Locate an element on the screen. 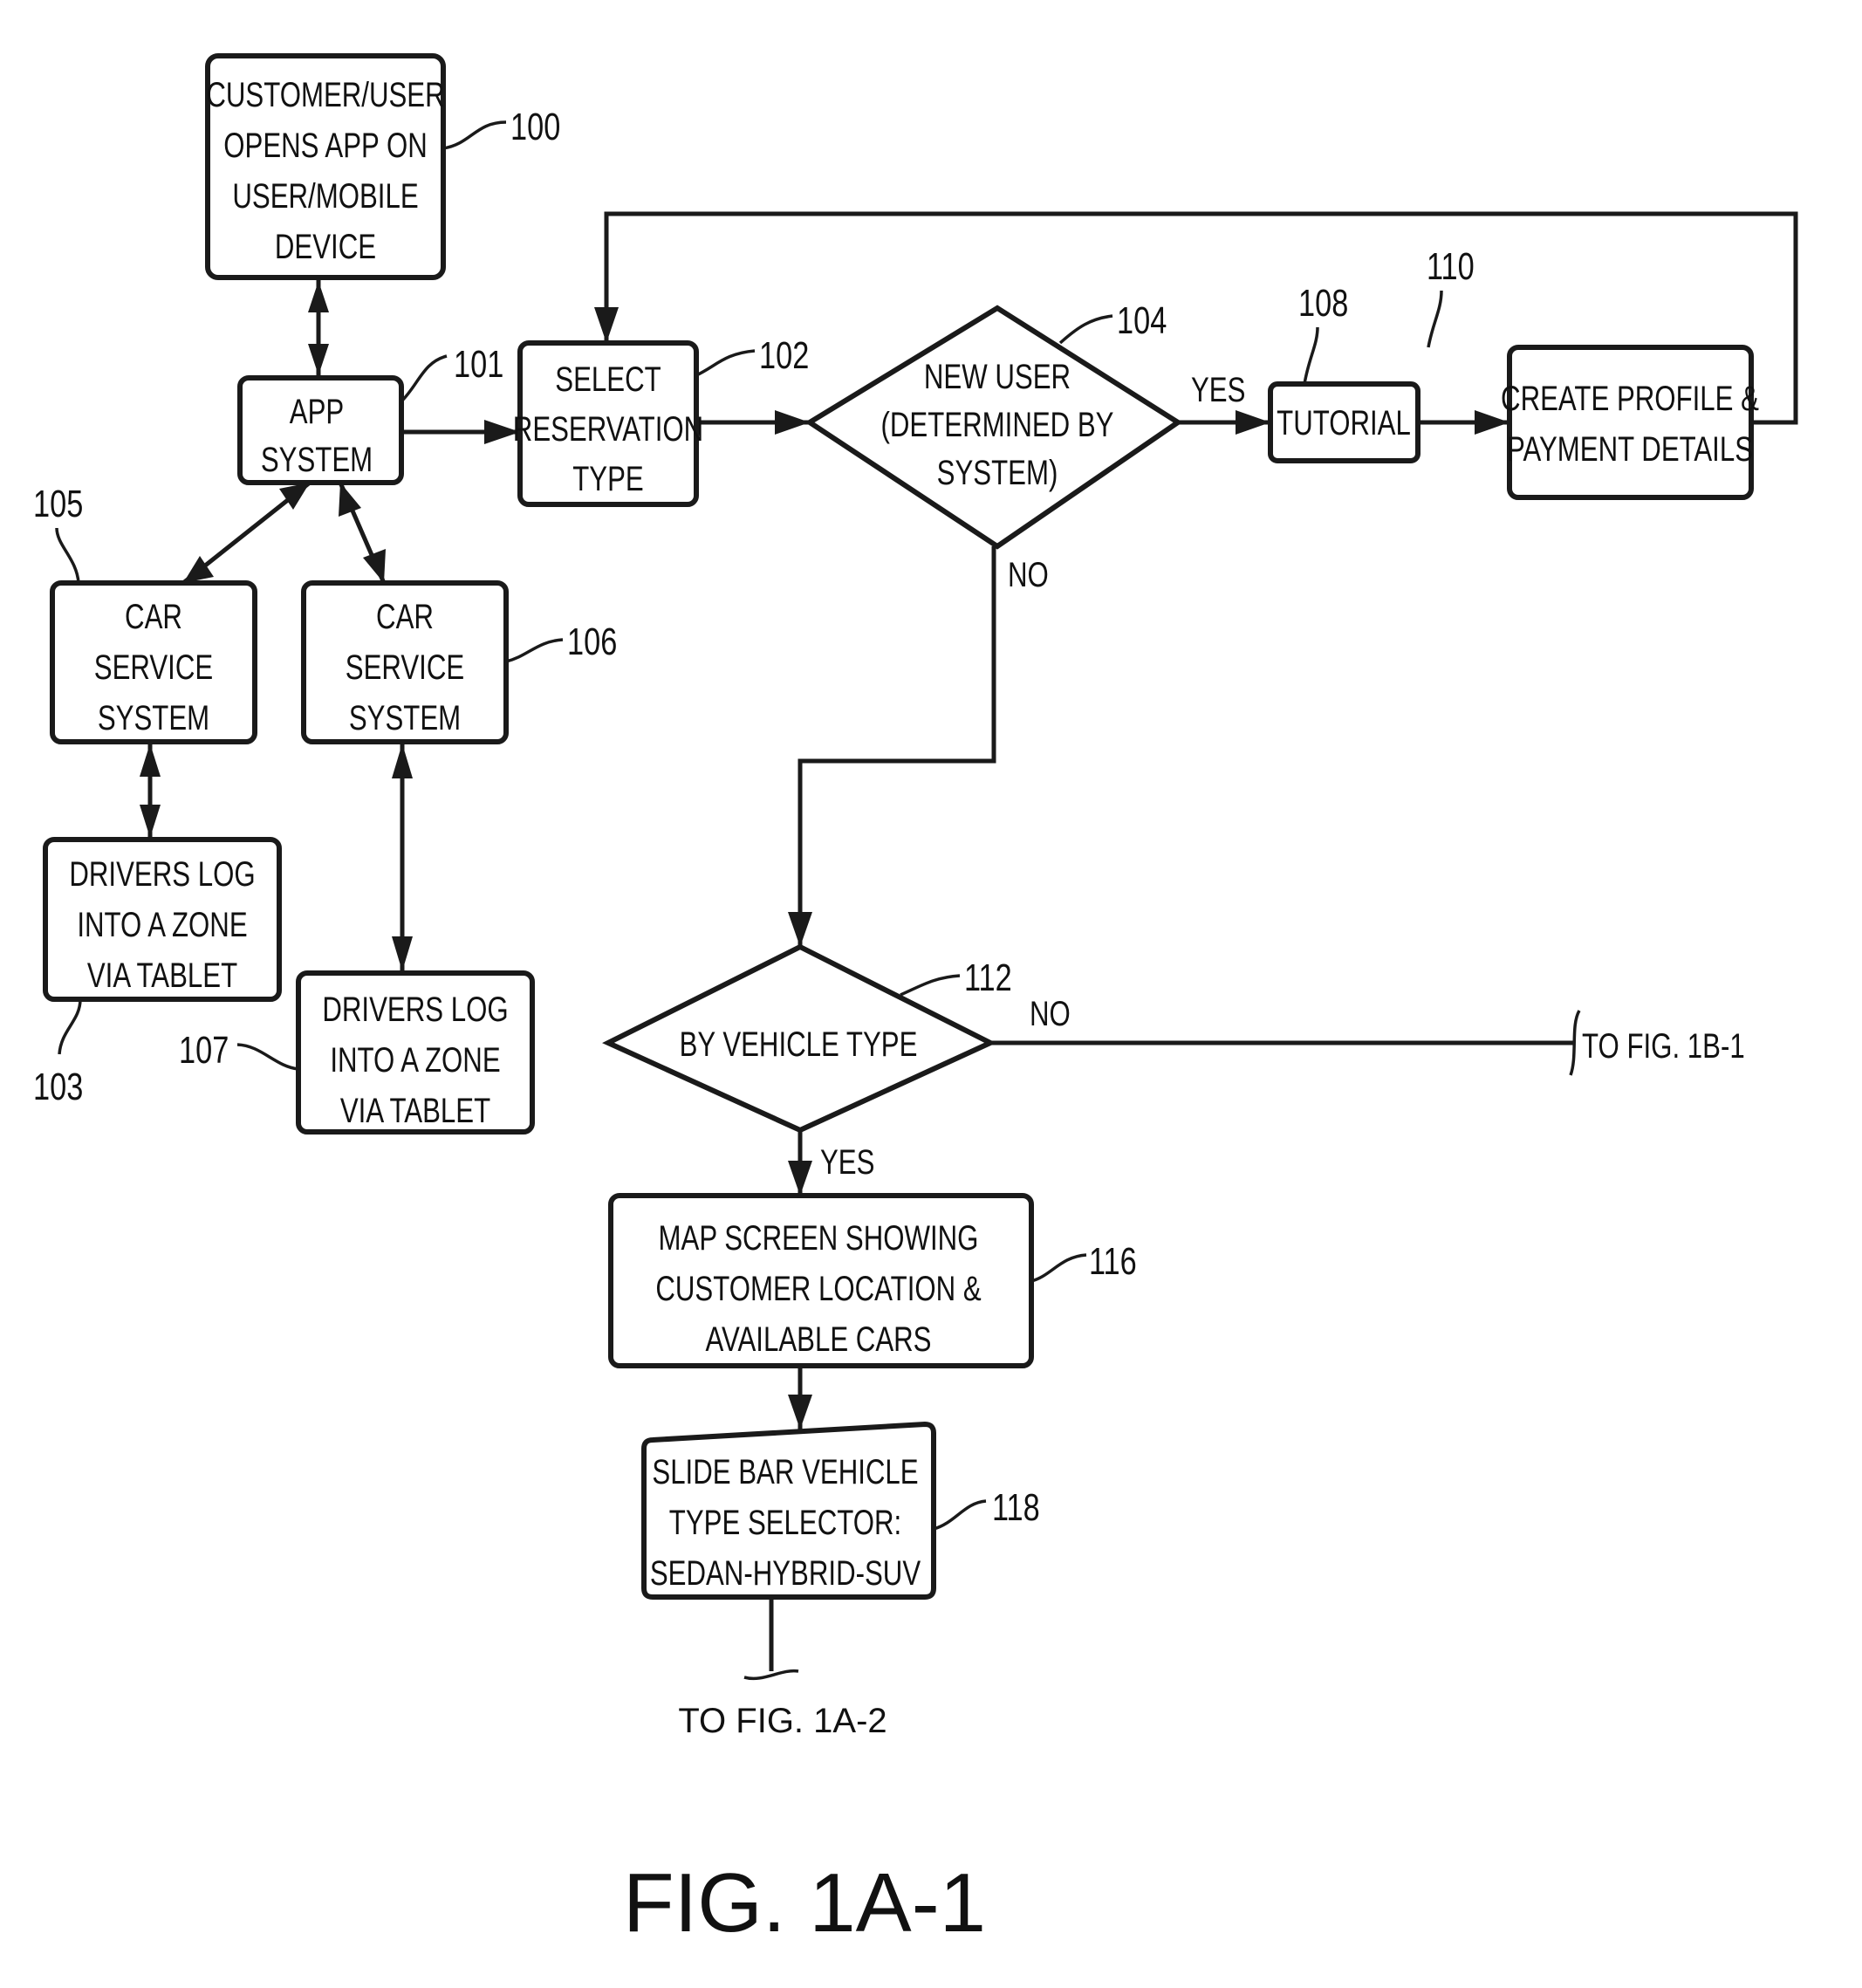 The width and height of the screenshot is (1862, 1988). node-108: TUTORIAL 108 is located at coordinates (1344, 372).